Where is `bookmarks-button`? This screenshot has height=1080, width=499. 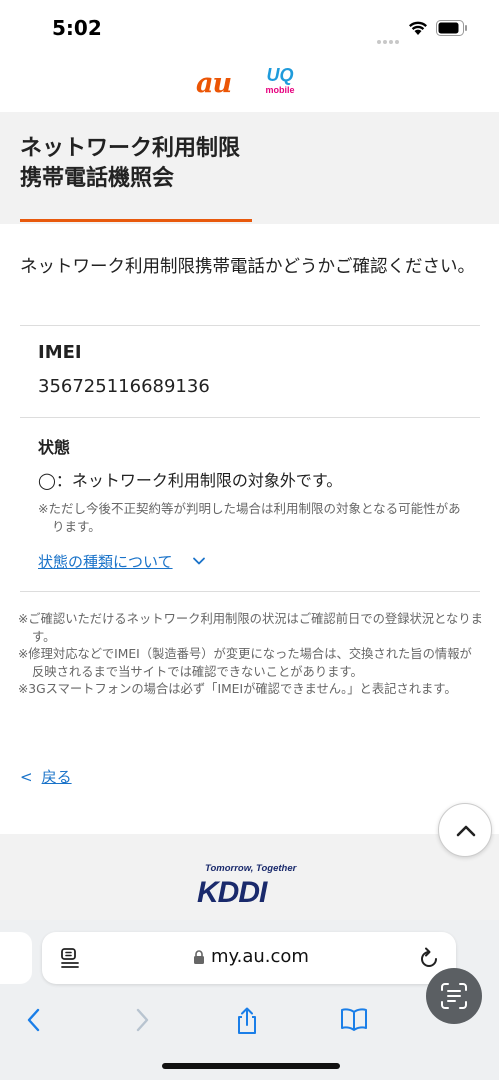
bookmarks-button is located at coordinates (352, 1020).